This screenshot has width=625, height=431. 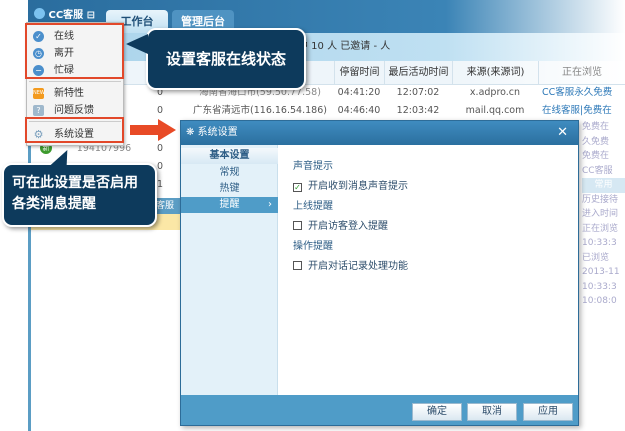 I want to click on cell-location: 广东省清远市(116.16.54.186), so click(x=260, y=110).